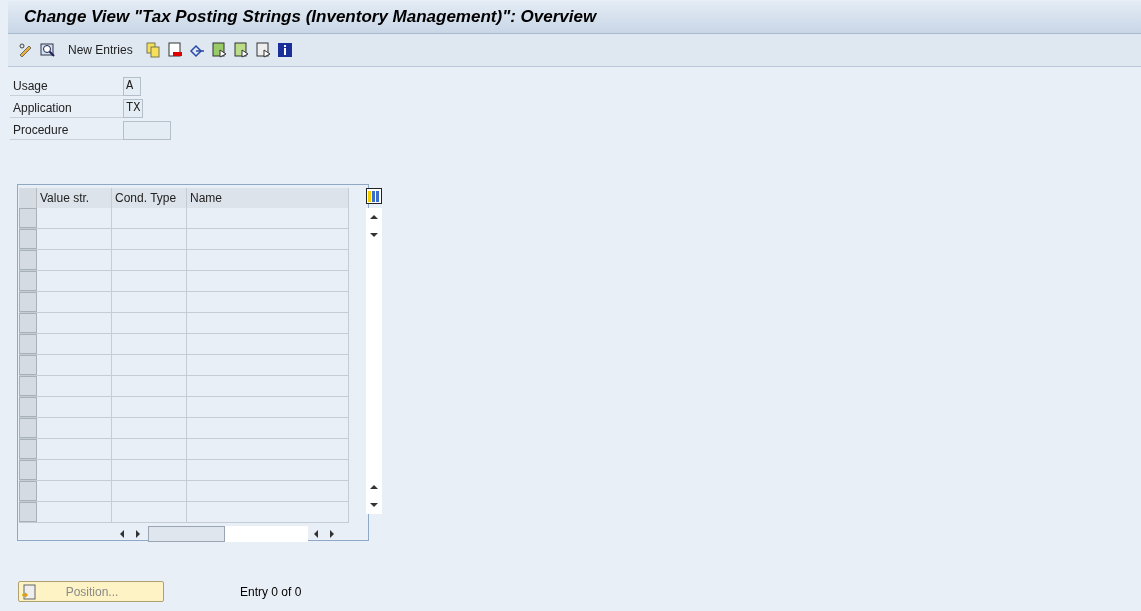 The width and height of the screenshot is (1141, 611). I want to click on info-icon, so click(284, 50).